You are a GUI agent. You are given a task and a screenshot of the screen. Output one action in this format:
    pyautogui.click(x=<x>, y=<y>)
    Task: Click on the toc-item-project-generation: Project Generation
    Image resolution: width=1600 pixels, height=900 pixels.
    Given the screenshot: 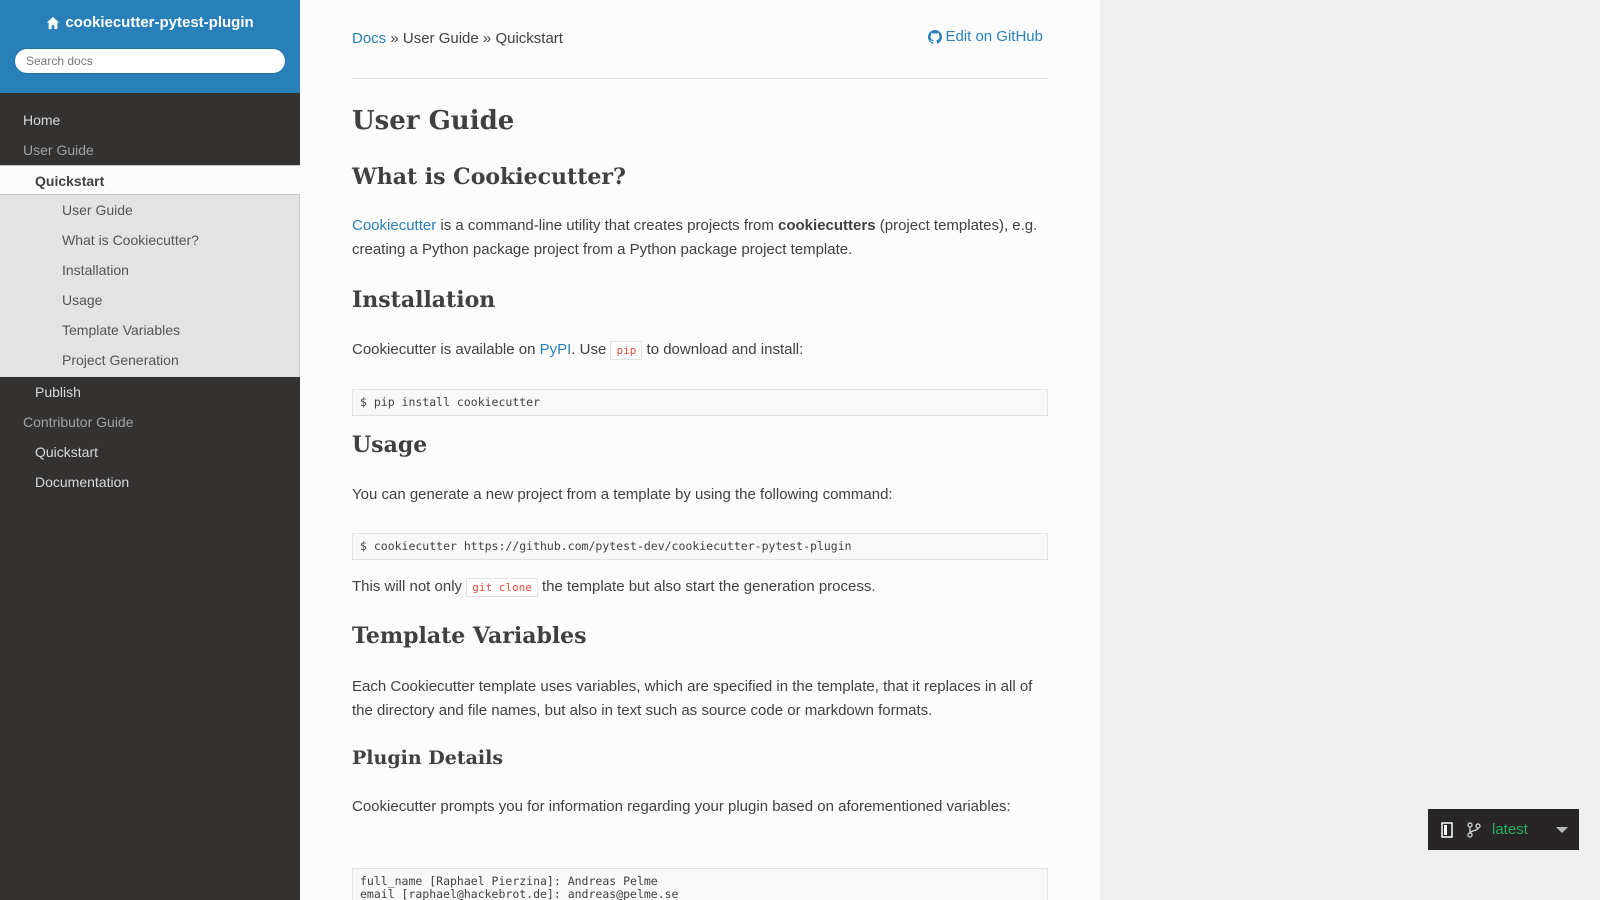 What is the action you would take?
    pyautogui.click(x=149, y=360)
    